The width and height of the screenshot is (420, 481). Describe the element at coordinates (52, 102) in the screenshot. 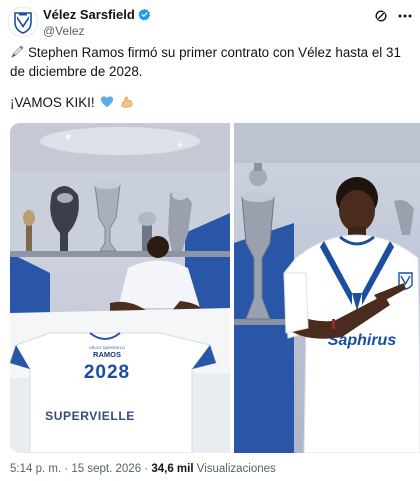

I see `tweet-line-2: ¡VAMOS KIKI!` at that location.